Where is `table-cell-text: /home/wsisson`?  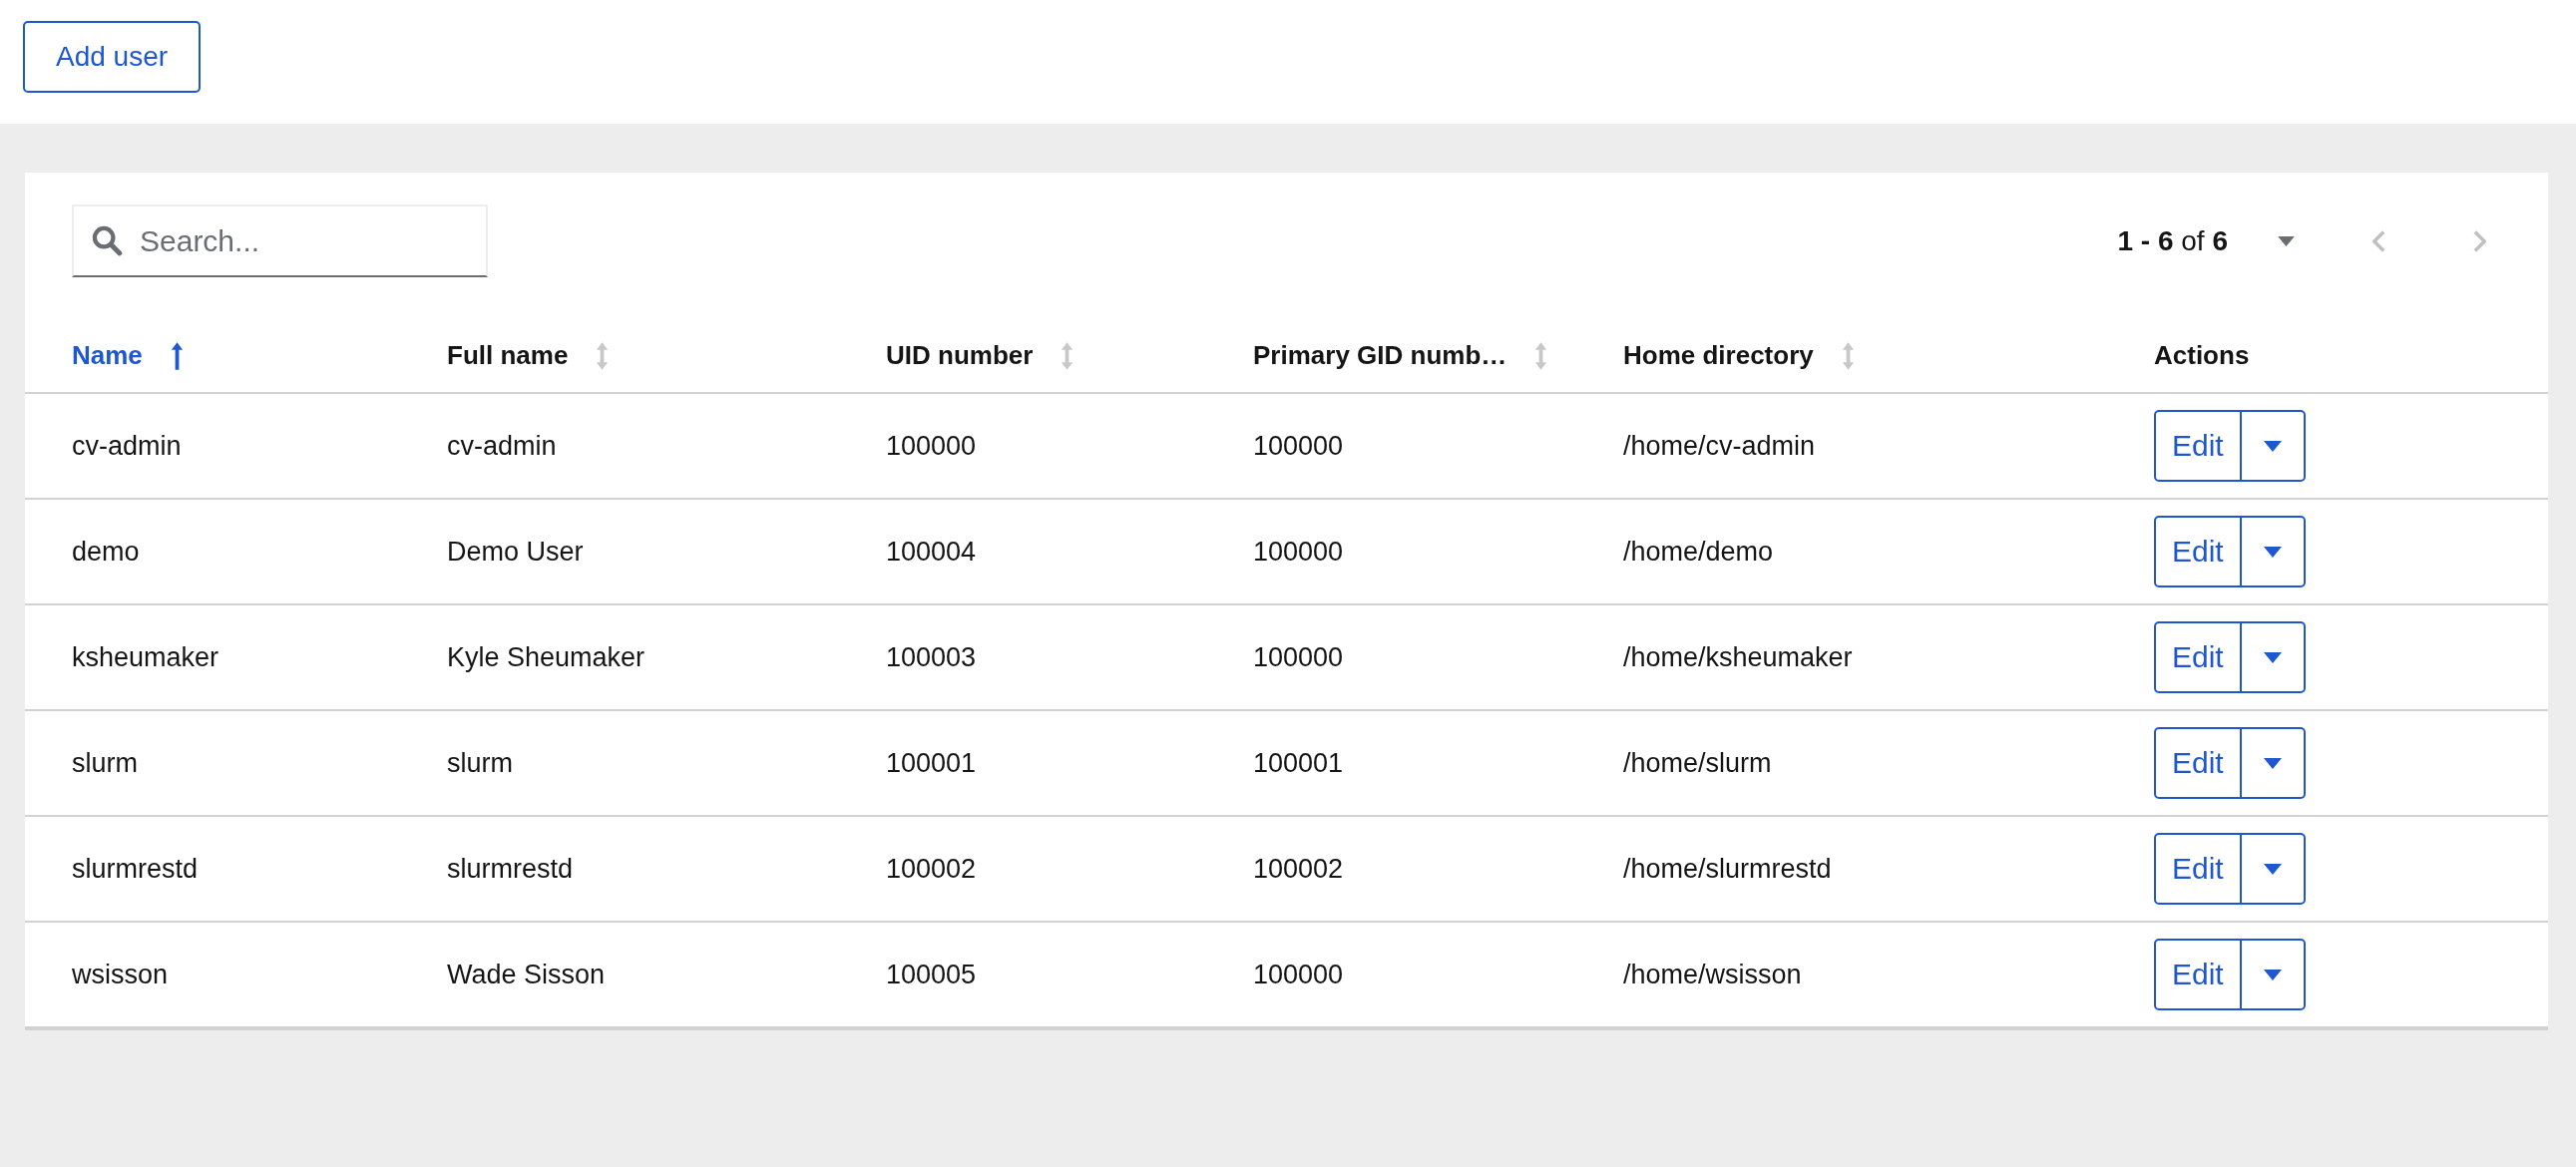
table-cell-text: /home/wsisson is located at coordinates (1713, 974).